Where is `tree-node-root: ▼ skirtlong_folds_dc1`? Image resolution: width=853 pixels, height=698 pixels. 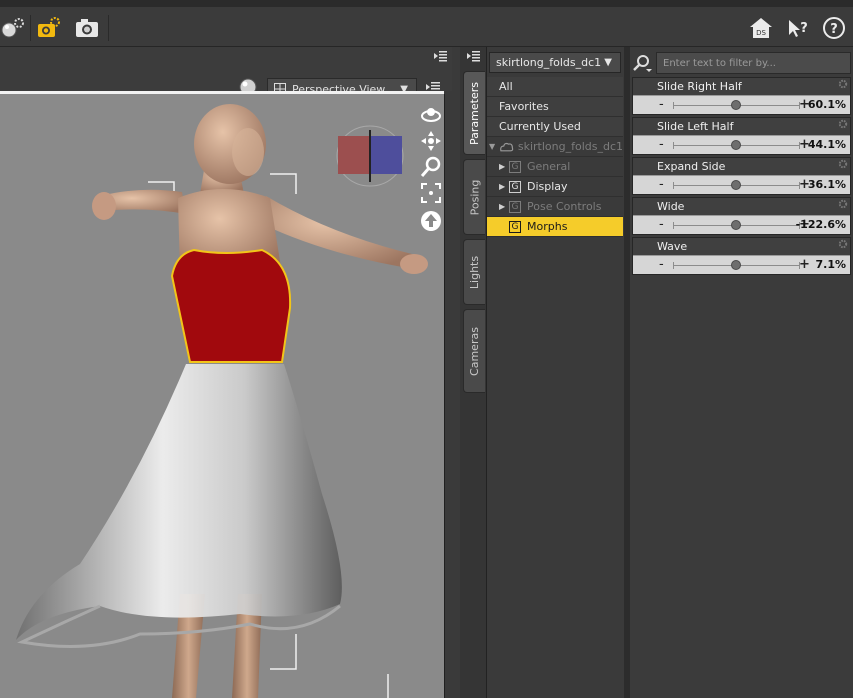 tree-node-root: ▼ skirtlong_folds_dc1 is located at coordinates (555, 147).